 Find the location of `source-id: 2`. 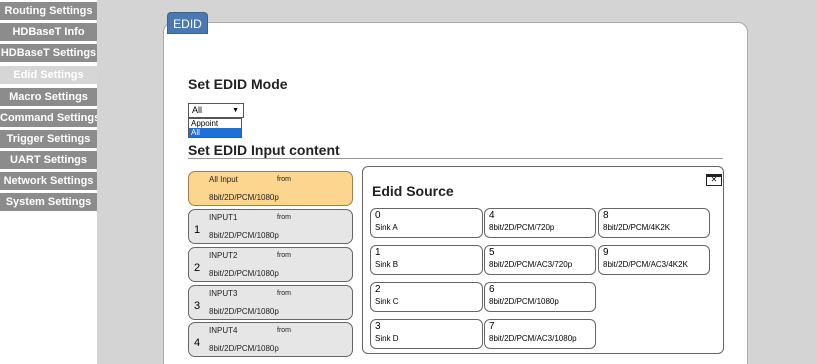

source-id: 2 is located at coordinates (378, 289).